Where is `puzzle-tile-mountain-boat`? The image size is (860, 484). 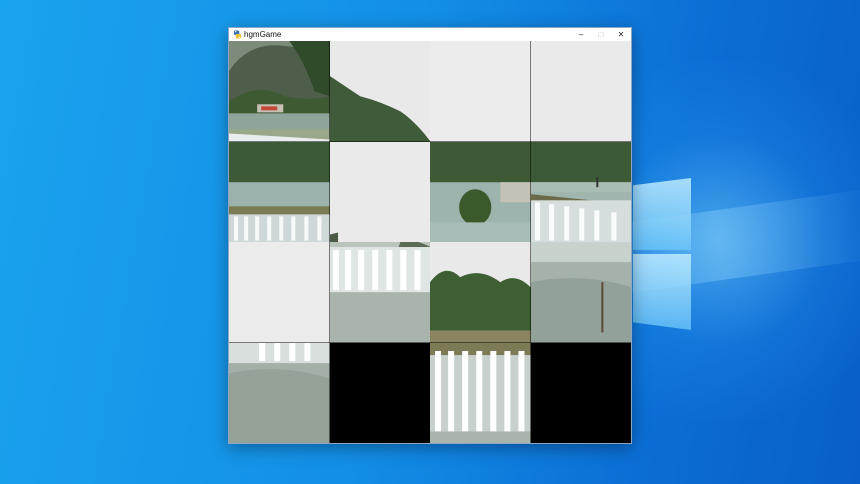 puzzle-tile-mountain-boat is located at coordinates (279, 91).